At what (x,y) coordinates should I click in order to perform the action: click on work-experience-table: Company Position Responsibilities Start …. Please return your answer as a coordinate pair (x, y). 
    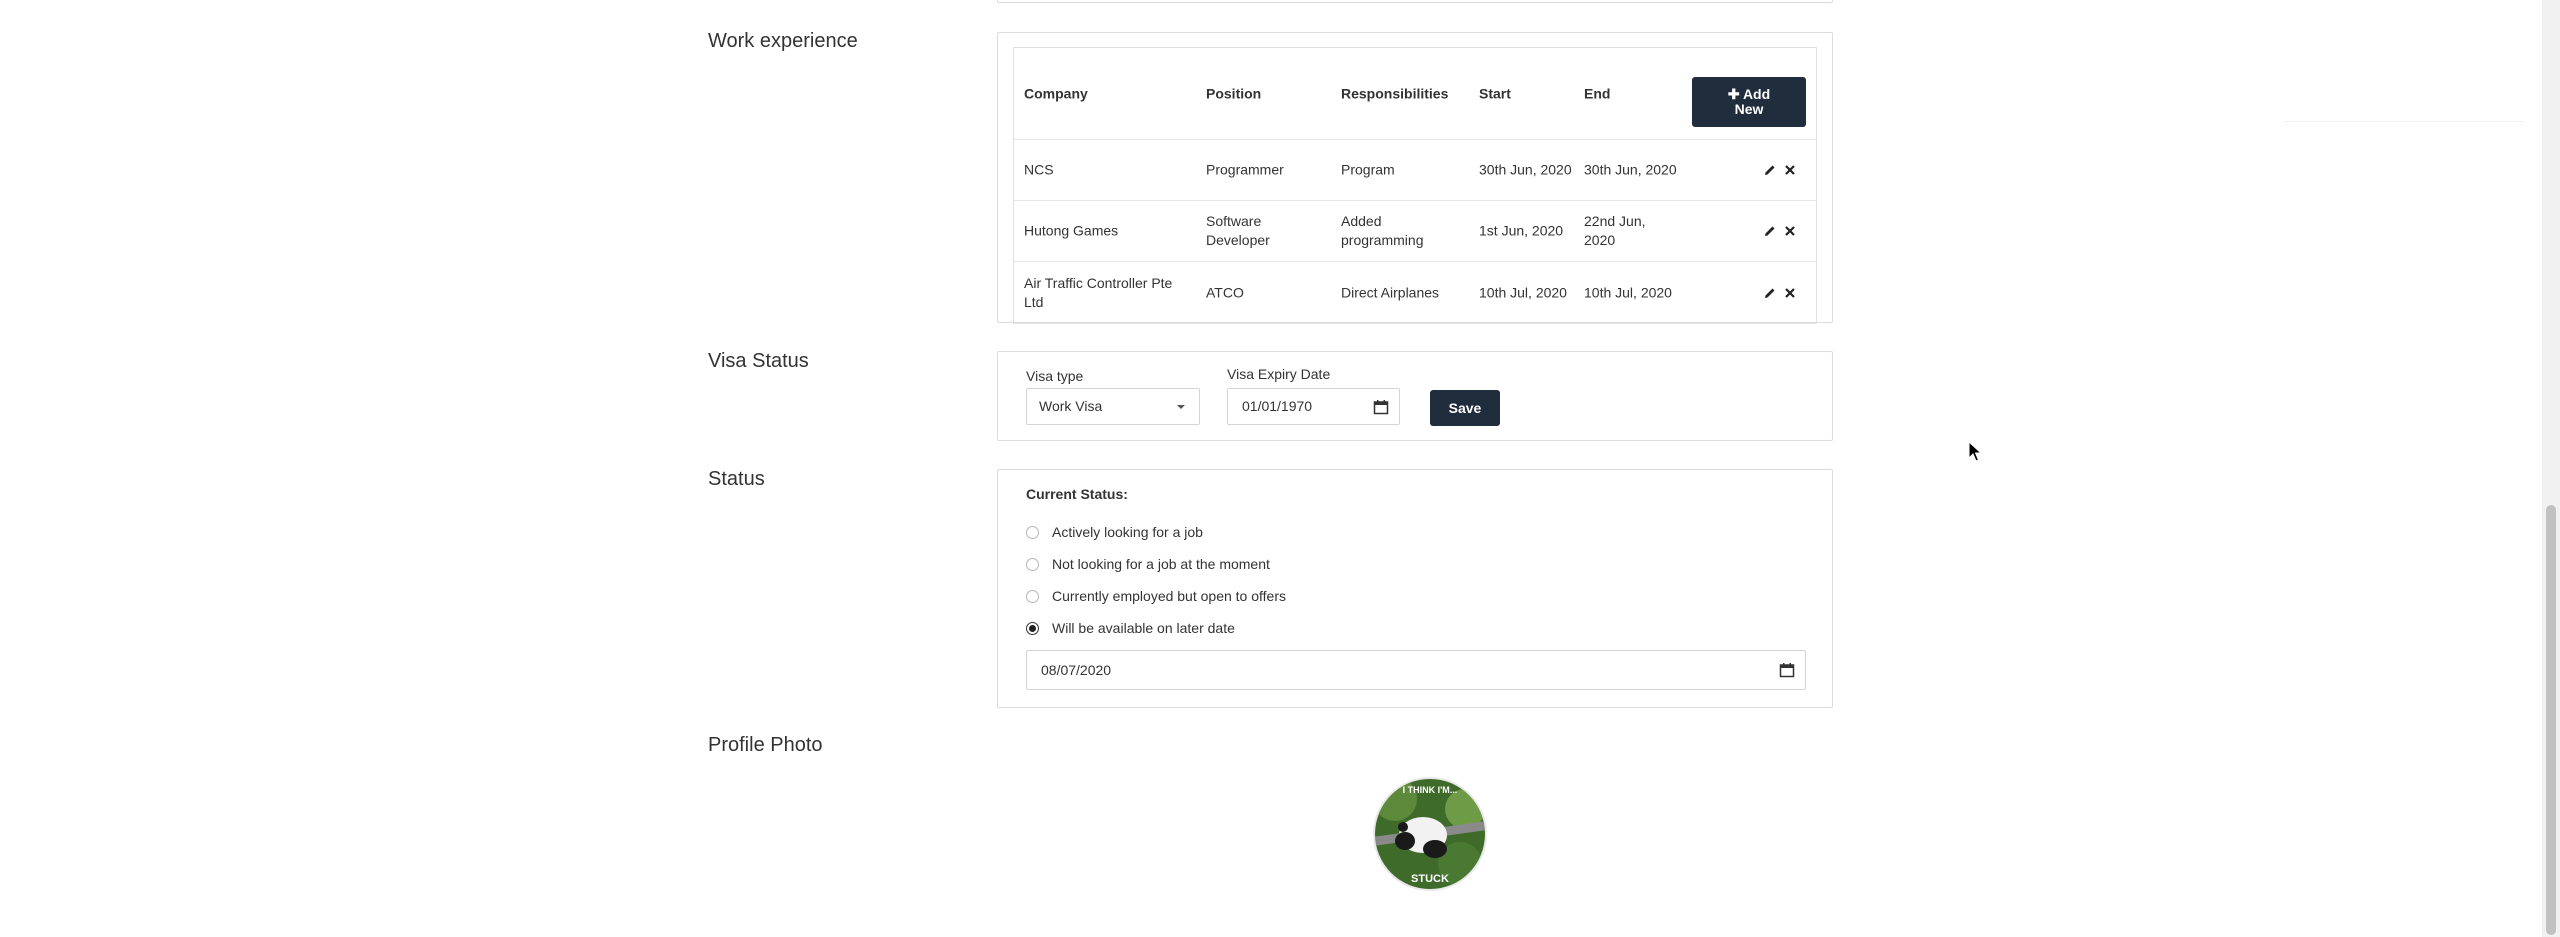
    Looking at the image, I should click on (1415, 185).